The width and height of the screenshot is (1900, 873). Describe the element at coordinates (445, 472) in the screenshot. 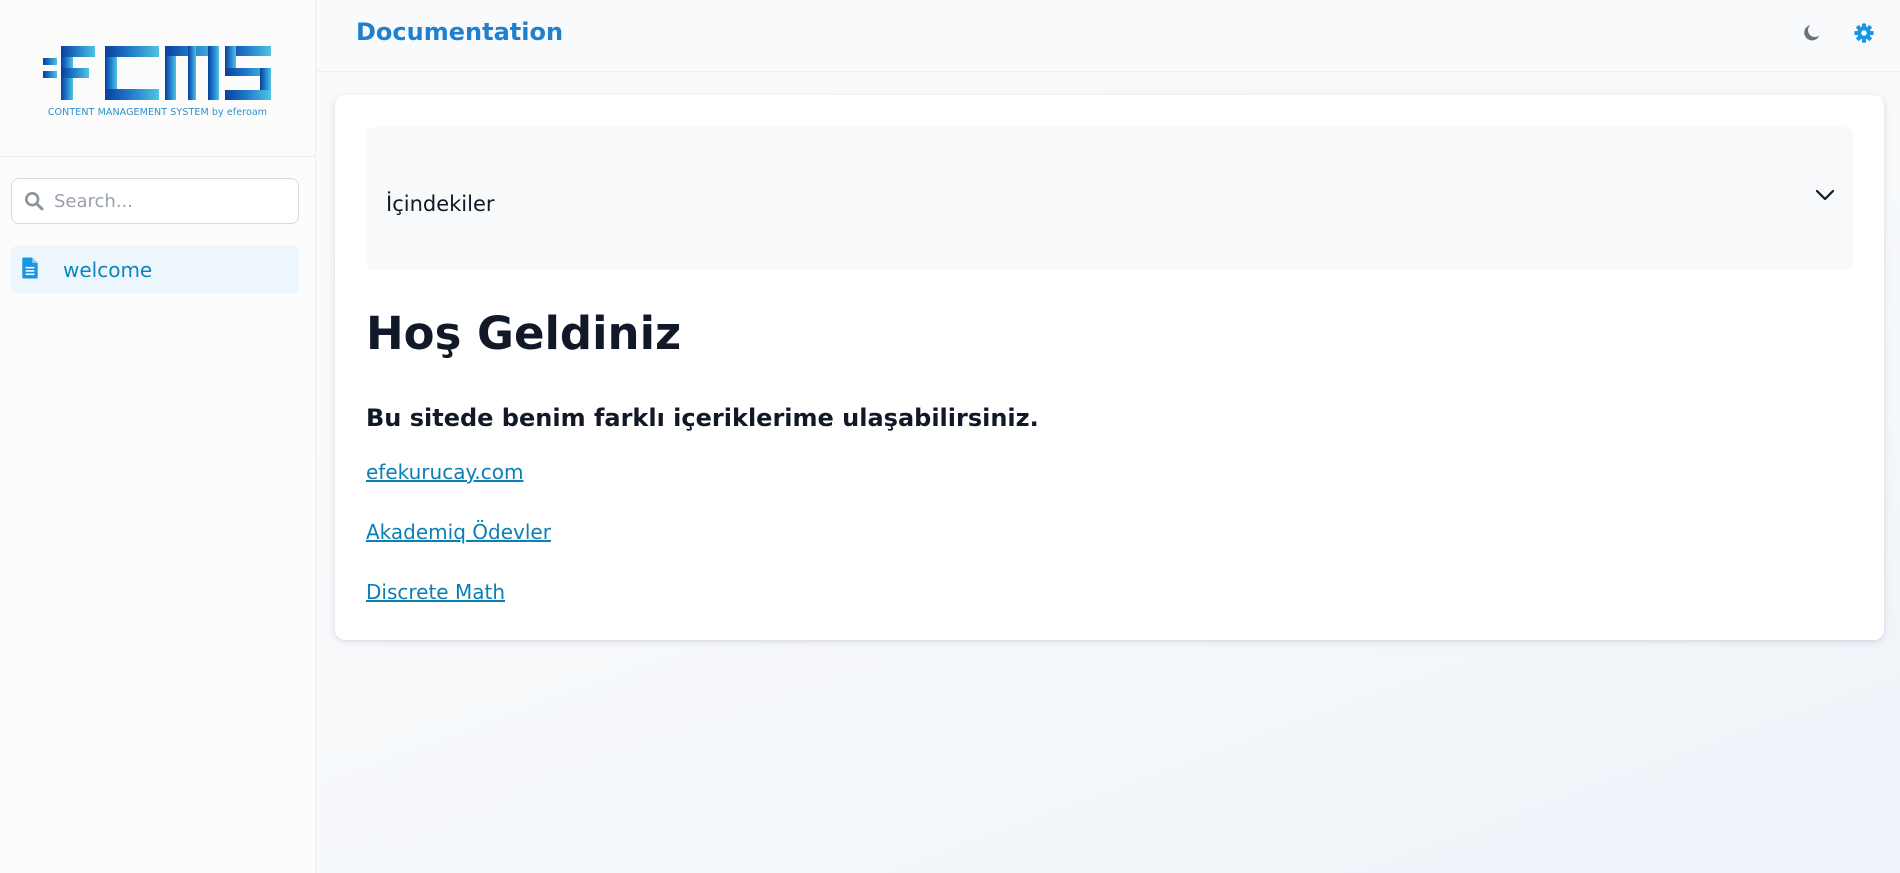

I see `link-efekurucay: efekurucay.com` at that location.